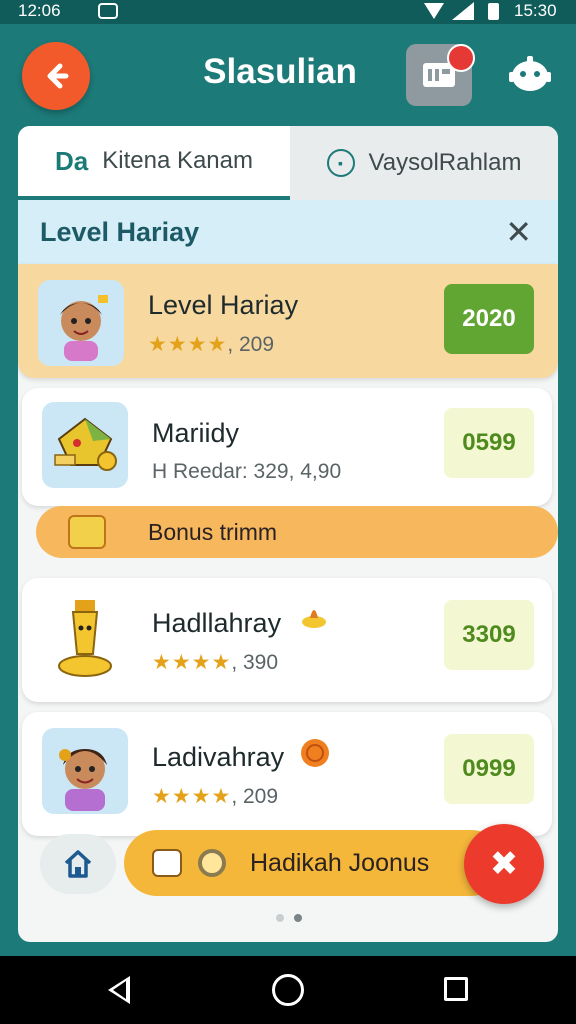 This screenshot has width=576, height=1024. Describe the element at coordinates (434, 11) in the screenshot. I see `wifi-icon` at that location.